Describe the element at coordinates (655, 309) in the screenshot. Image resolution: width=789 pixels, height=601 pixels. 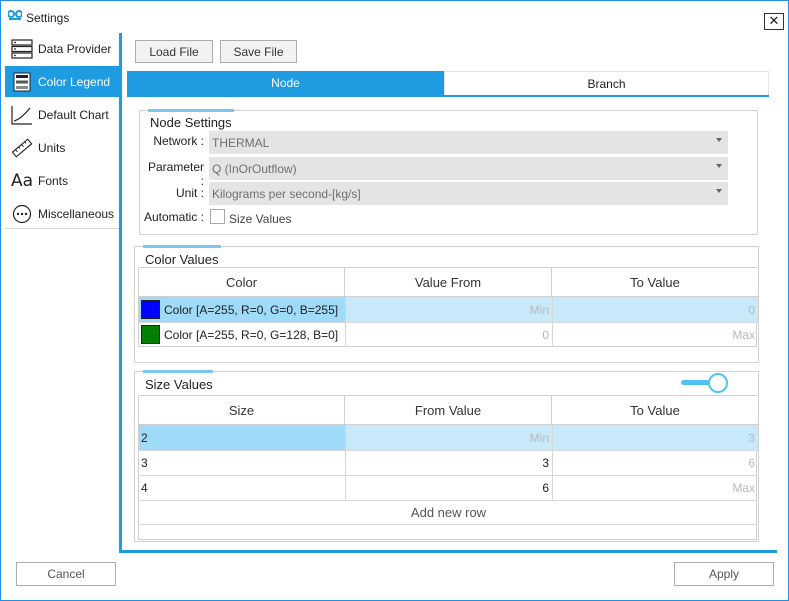
I see `to-value-cell: 0` at that location.